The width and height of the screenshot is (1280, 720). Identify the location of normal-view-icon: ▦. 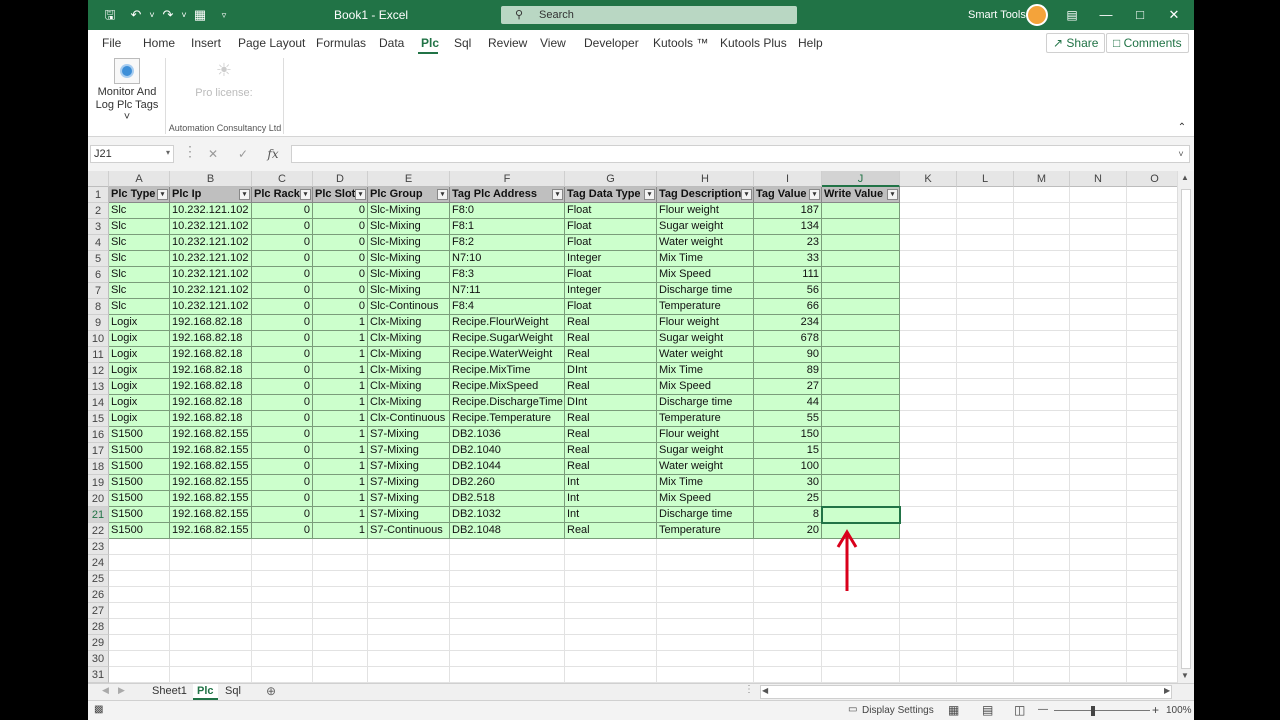
(953, 710).